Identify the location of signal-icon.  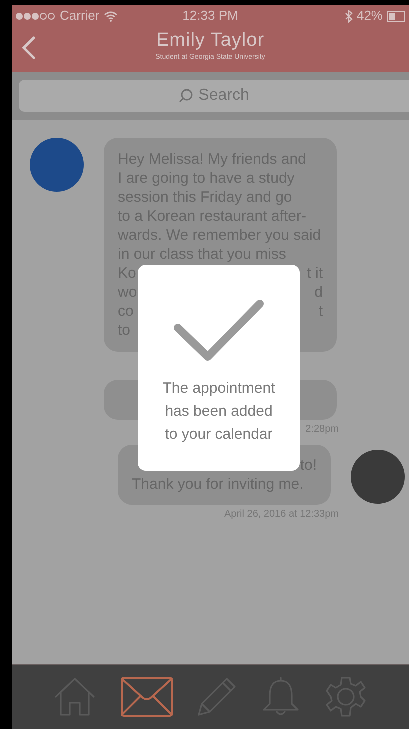
(36, 16).